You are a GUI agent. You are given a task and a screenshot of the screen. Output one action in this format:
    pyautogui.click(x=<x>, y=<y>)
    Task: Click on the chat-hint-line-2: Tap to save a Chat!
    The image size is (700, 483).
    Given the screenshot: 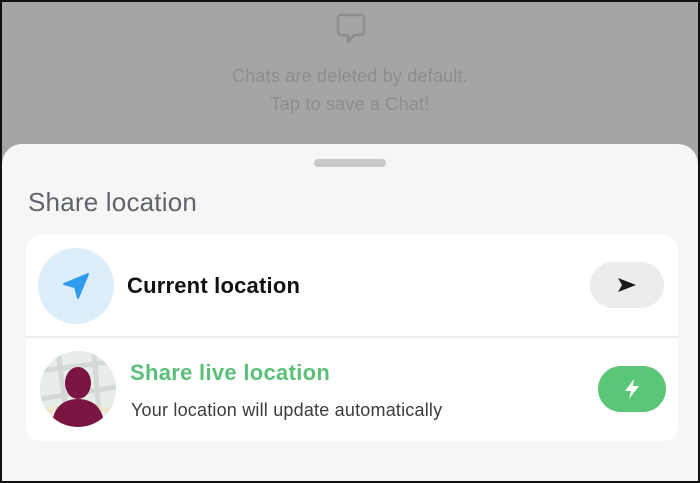 What is the action you would take?
    pyautogui.click(x=350, y=104)
    